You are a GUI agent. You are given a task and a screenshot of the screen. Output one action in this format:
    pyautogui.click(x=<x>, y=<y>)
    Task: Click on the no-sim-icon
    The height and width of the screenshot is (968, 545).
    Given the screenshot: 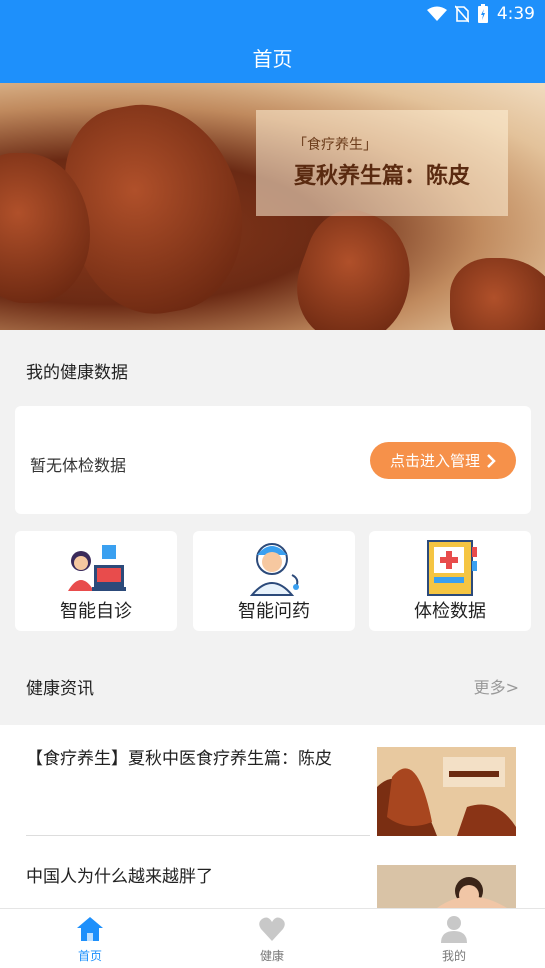 What is the action you would take?
    pyautogui.click(x=461, y=14)
    